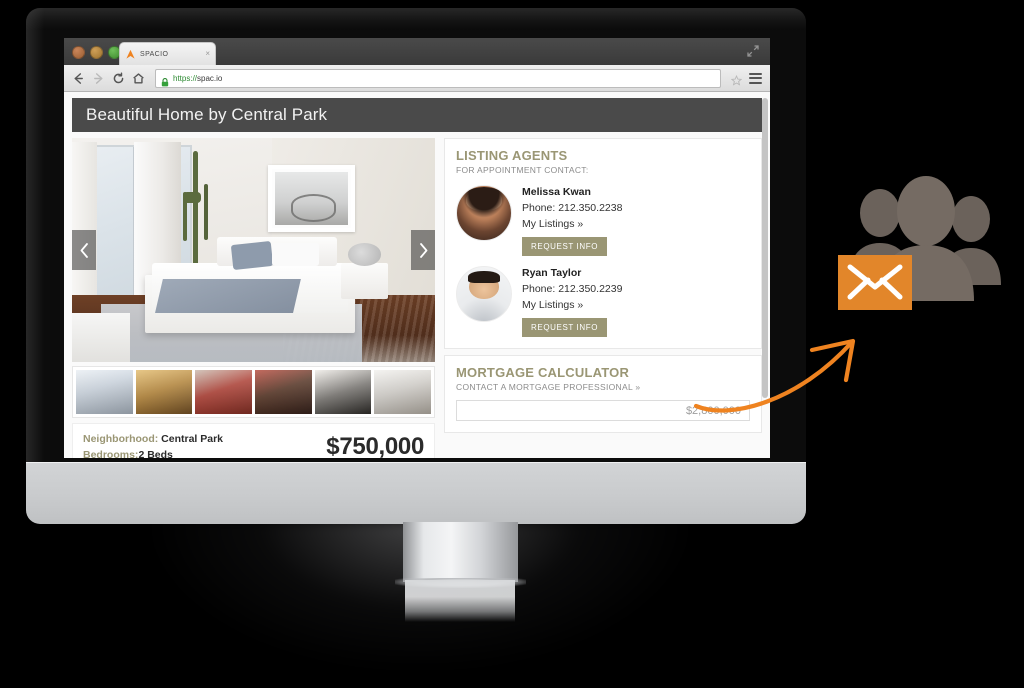 The height and width of the screenshot is (688, 1024). I want to click on back-arrow-icon, so click(78, 78).